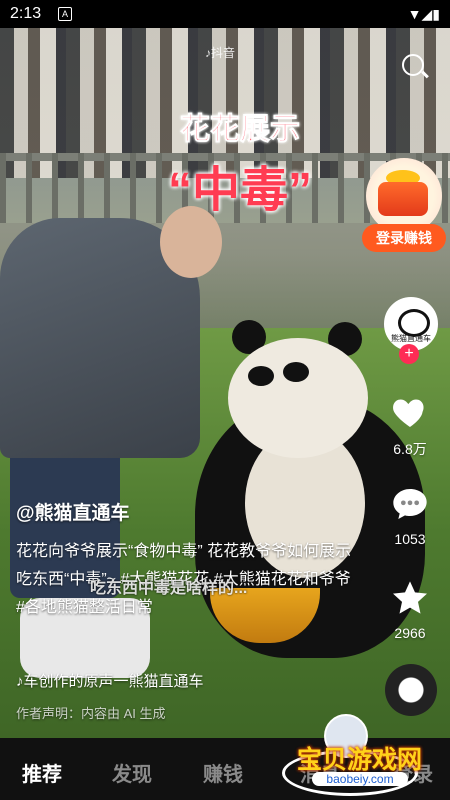  What do you see at coordinates (132, 772) in the screenshot?
I see `tab-discover: 发现` at bounding box center [132, 772].